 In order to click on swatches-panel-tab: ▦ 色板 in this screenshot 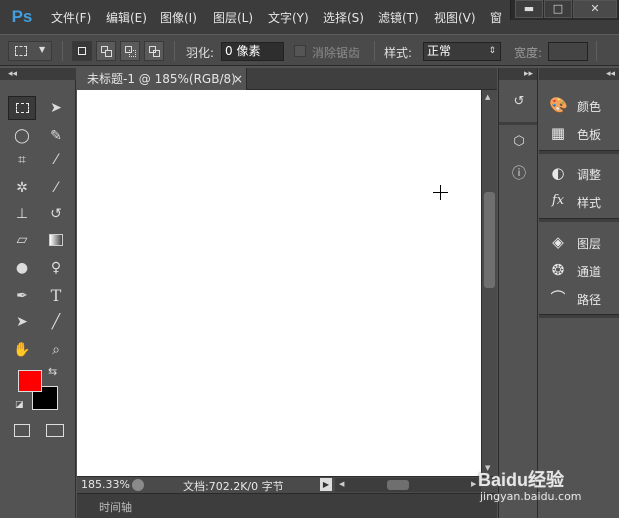, I will do `click(579, 133)`.